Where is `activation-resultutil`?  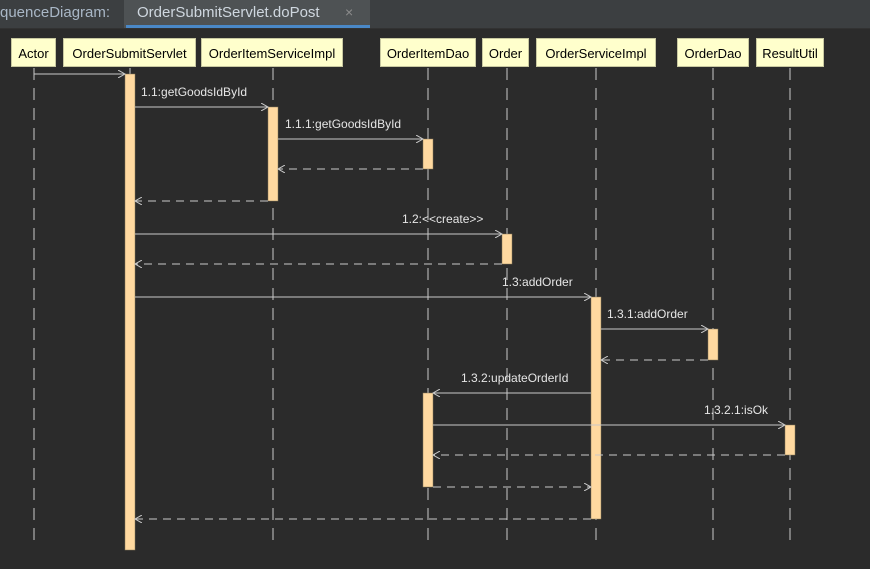
activation-resultutil is located at coordinates (790, 440).